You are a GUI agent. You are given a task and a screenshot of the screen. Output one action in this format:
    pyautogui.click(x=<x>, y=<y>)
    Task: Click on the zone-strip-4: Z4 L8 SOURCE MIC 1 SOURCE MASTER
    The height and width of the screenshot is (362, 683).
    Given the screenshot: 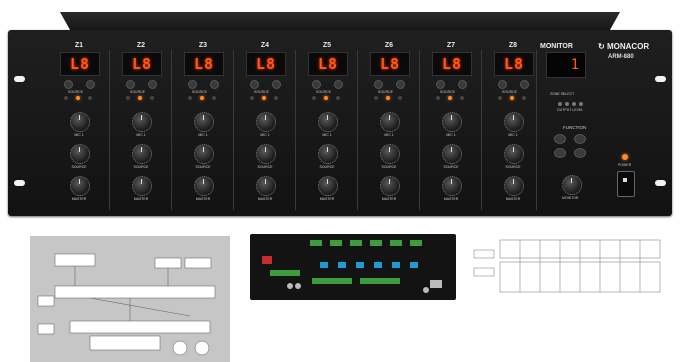 What is the action you would take?
    pyautogui.click(x=265, y=125)
    